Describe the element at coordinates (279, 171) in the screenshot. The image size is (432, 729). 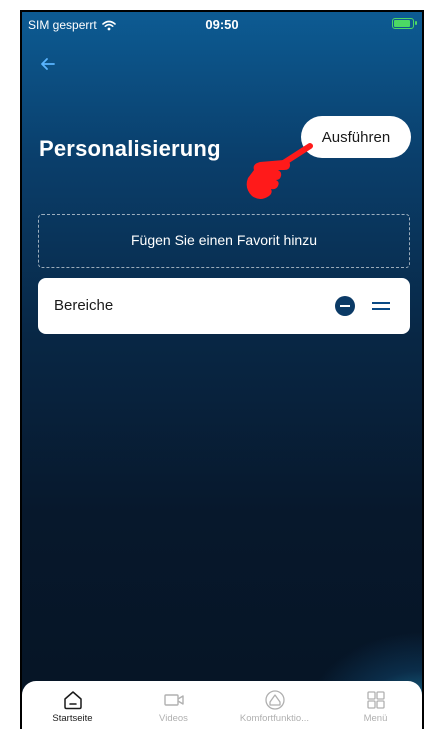
I see `pointing-hand-icon` at that location.